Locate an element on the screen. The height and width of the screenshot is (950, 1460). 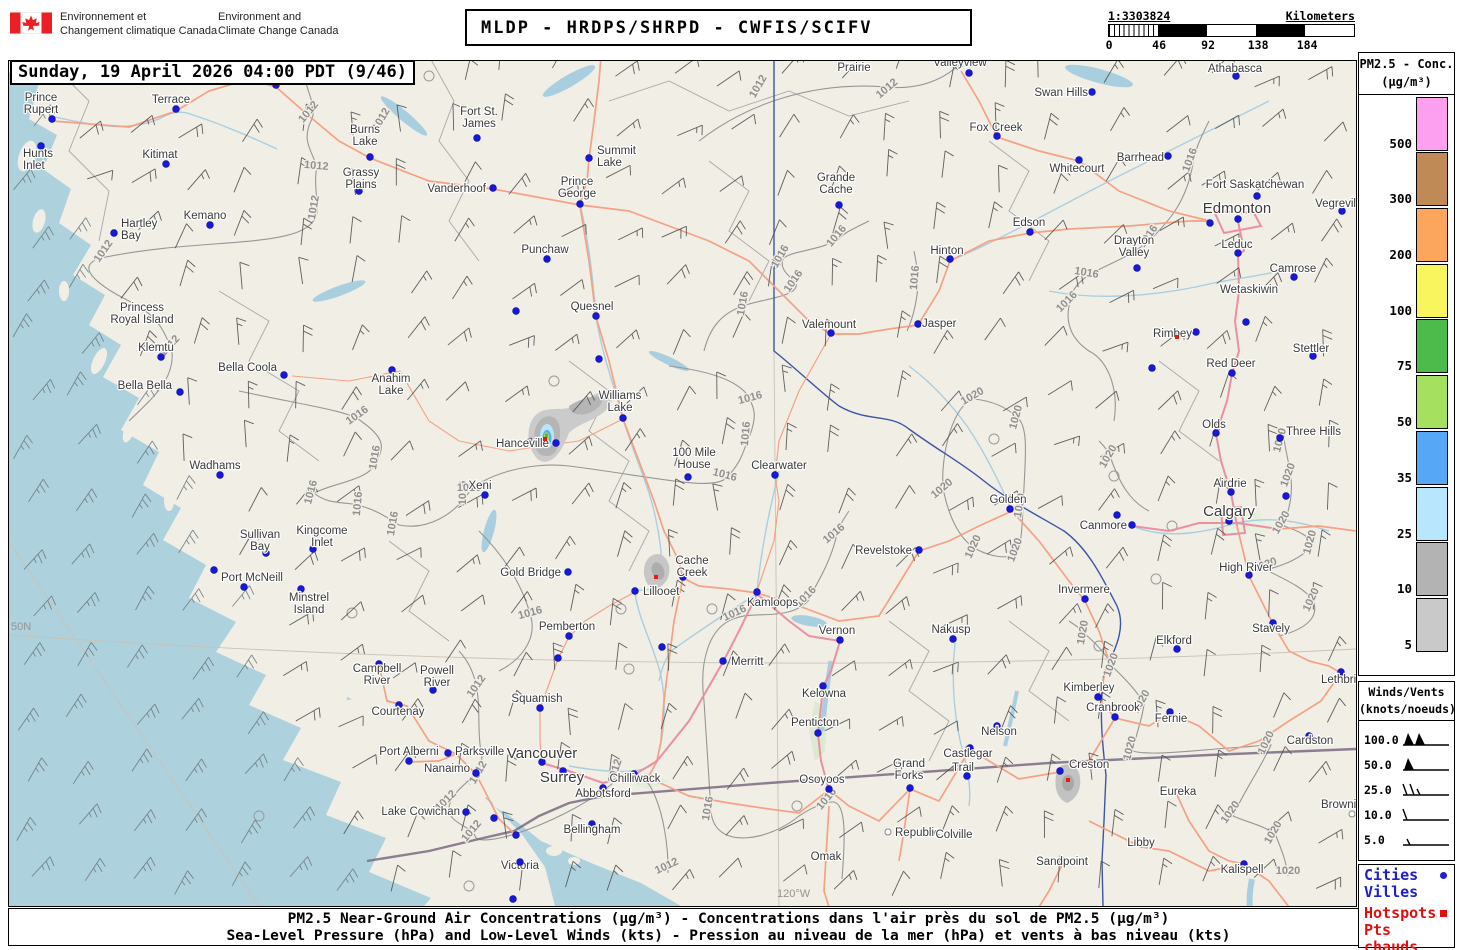
isobar-label: 1012 is located at coordinates (758, 86).